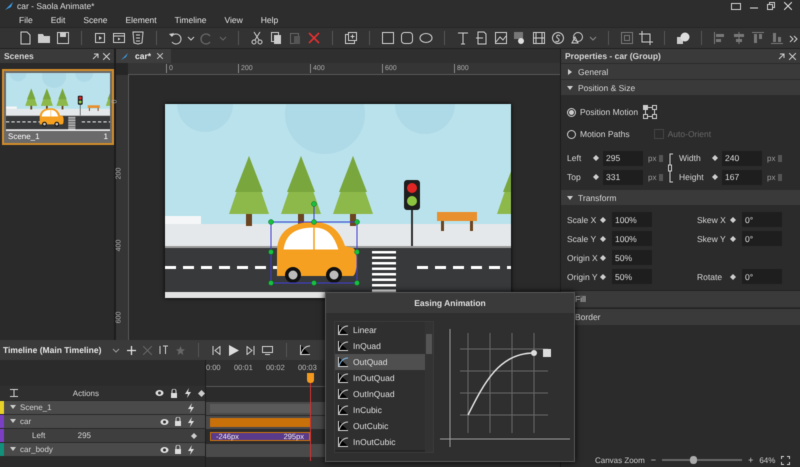 This screenshot has height=467, width=800. What do you see at coordinates (692, 177) in the screenshot?
I see `field-label: Height` at bounding box center [692, 177].